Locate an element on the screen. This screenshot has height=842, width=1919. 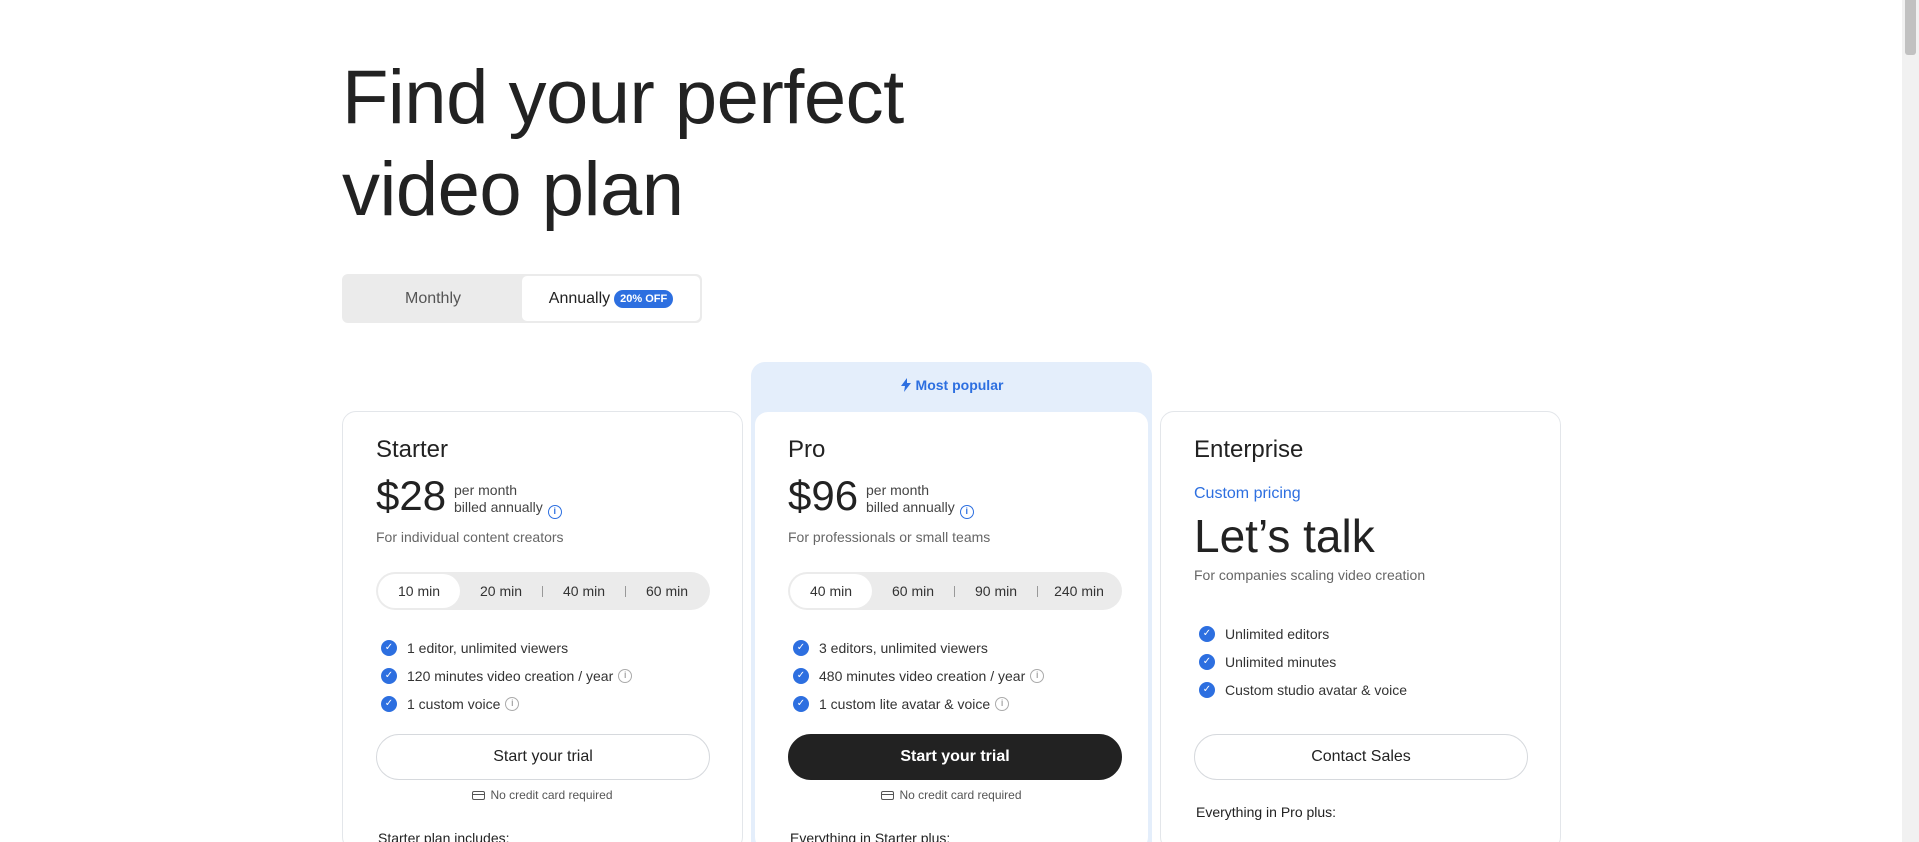
feature-item: ✓ 1 custom lite avatar & voice i is located at coordinates (918, 704).